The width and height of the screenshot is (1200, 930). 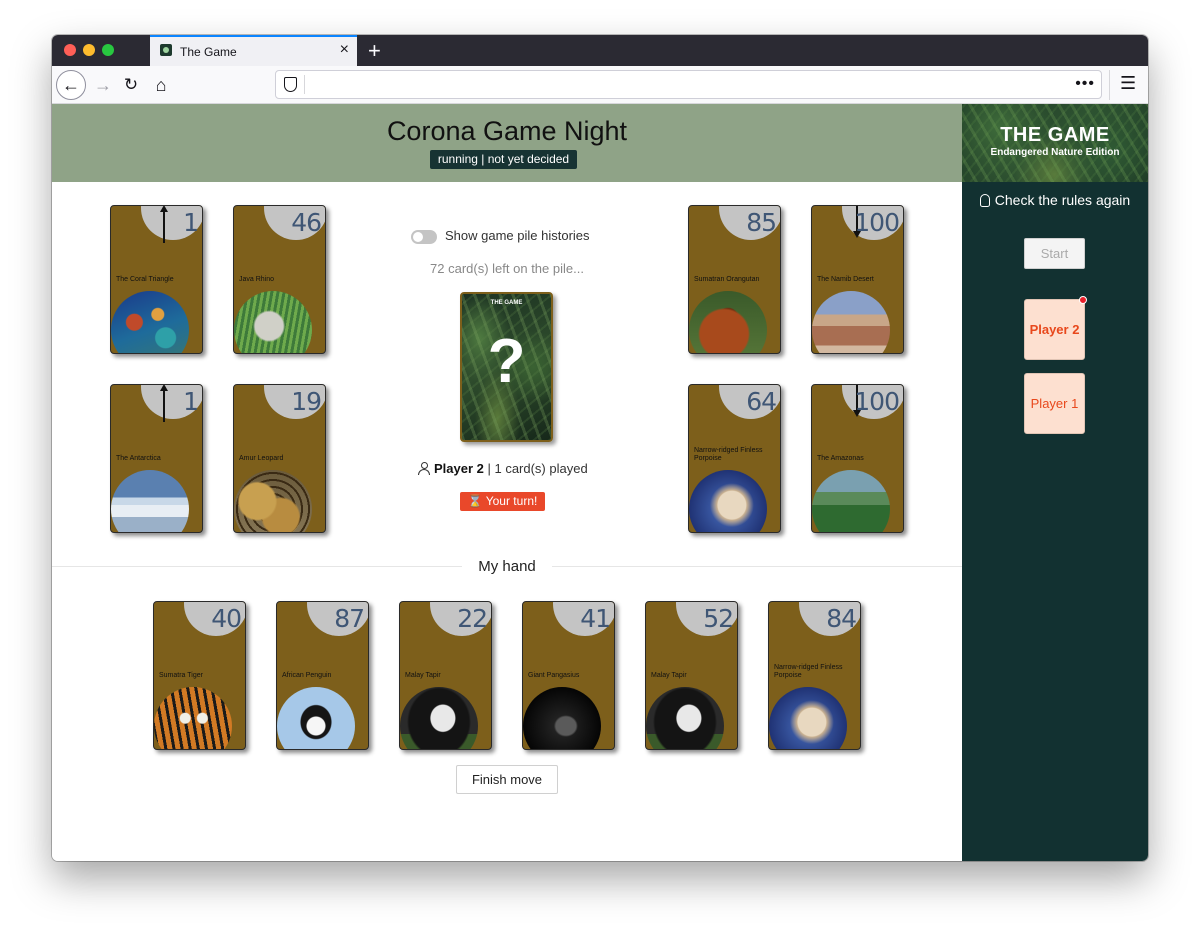 I want to click on home-button: ⌂, so click(x=161, y=85).